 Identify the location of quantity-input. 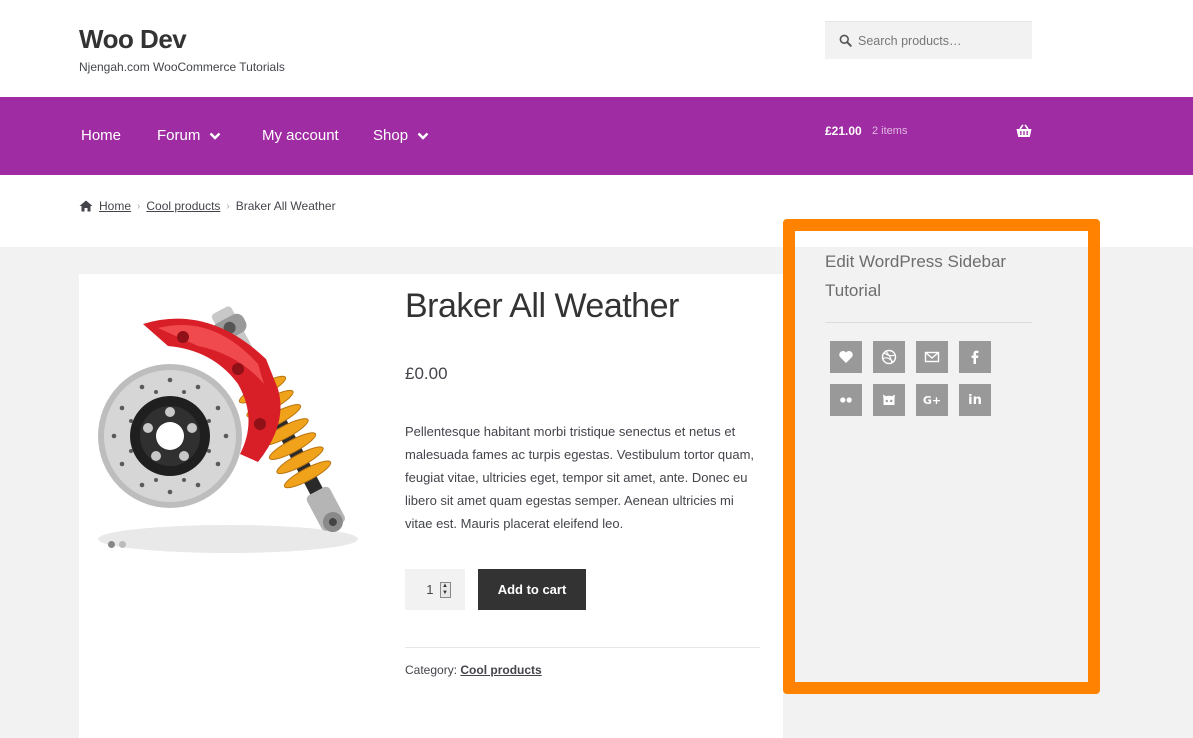
(426, 589).